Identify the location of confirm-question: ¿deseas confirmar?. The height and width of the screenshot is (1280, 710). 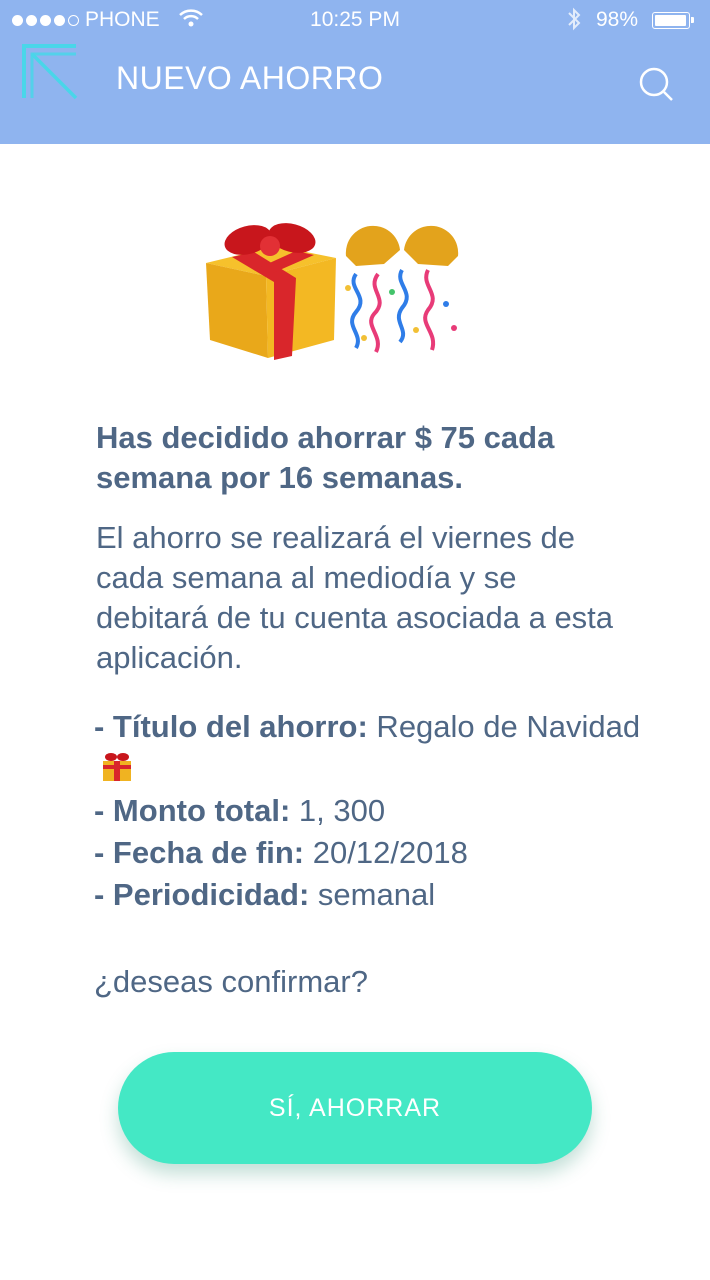
(231, 981).